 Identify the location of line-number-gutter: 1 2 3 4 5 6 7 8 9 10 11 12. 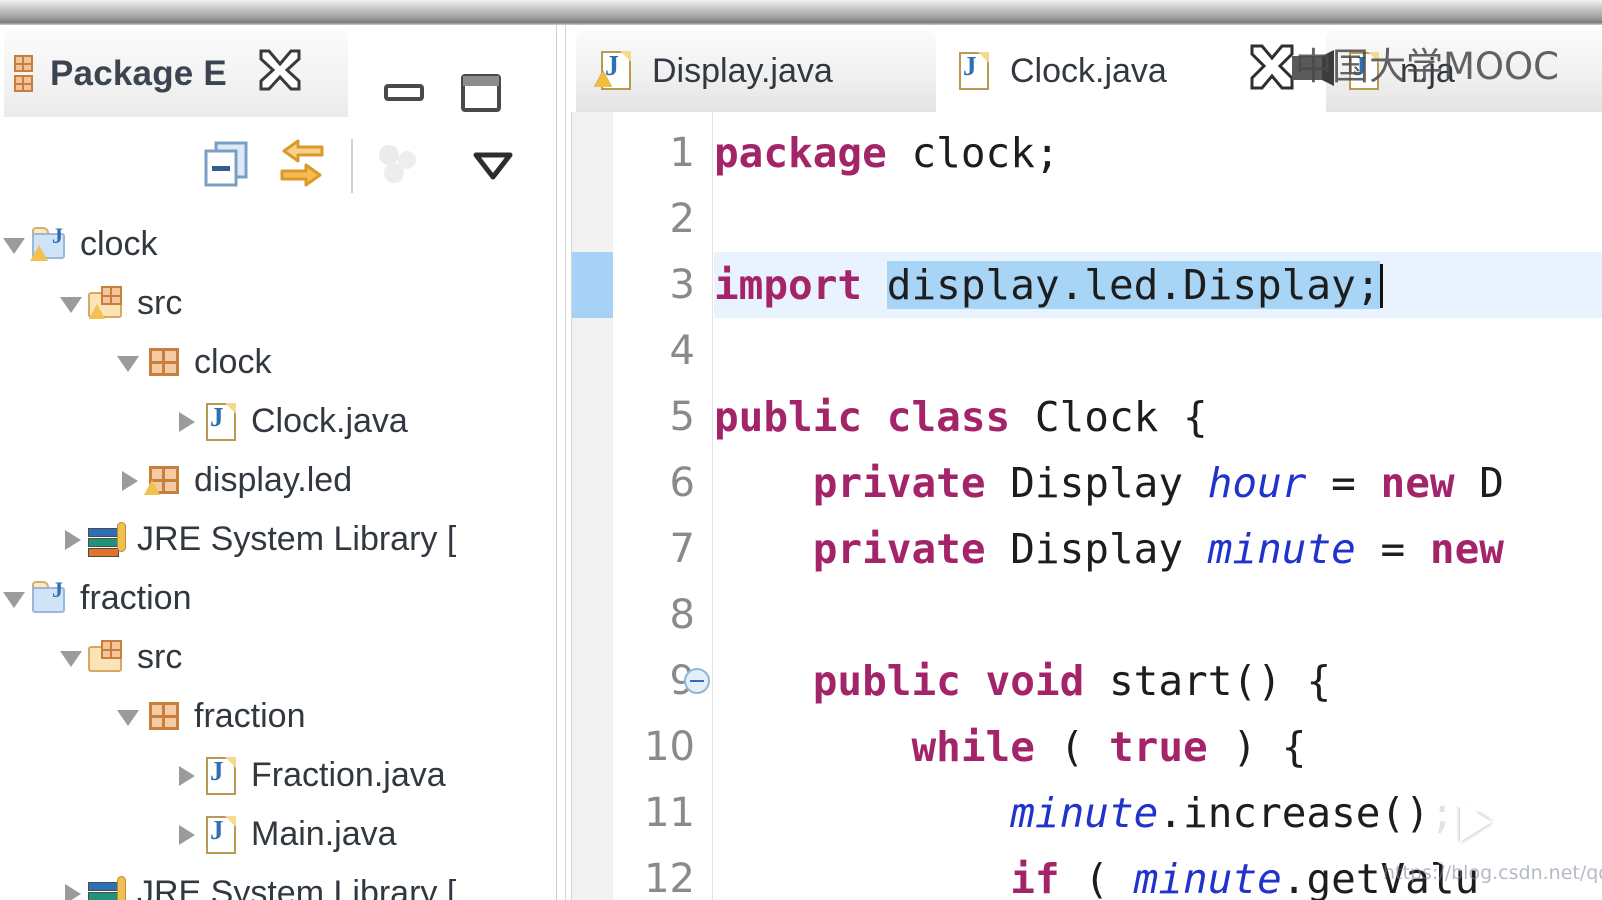
(658, 506).